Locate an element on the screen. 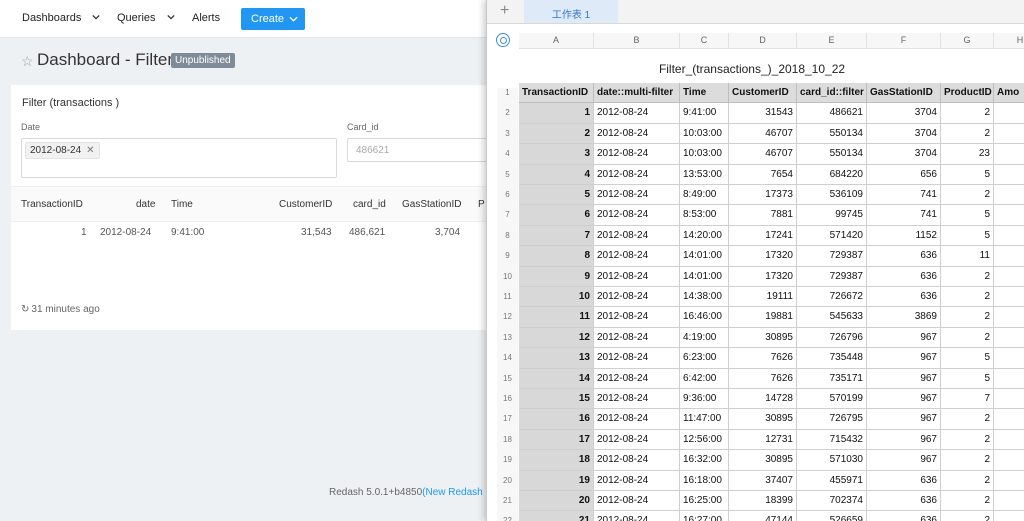 The image size is (1024, 521). sheet-cell: 19111 is located at coordinates (763, 297).